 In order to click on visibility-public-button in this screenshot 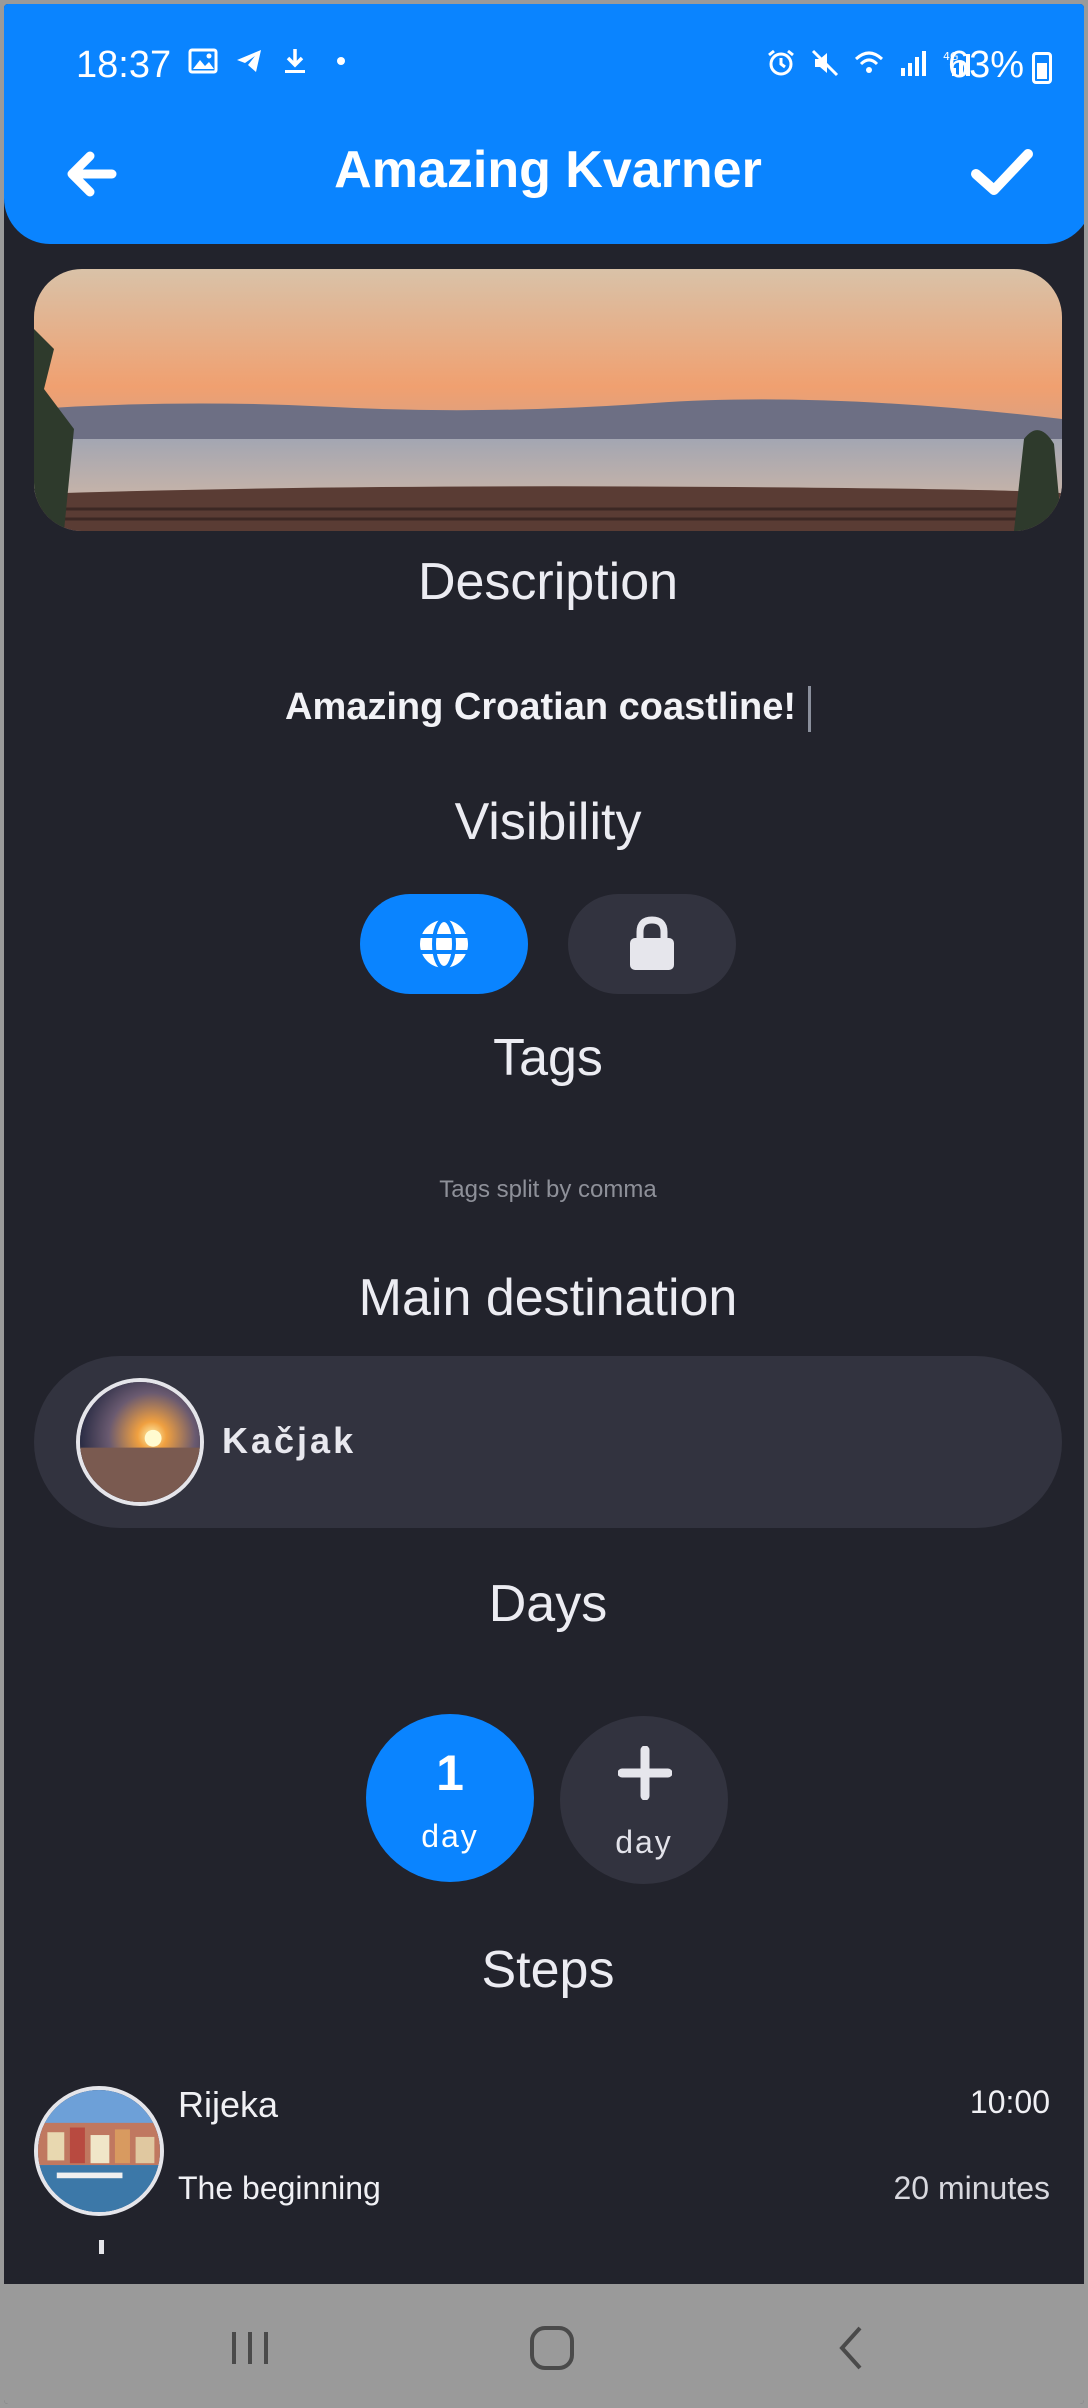, I will do `click(444, 944)`.